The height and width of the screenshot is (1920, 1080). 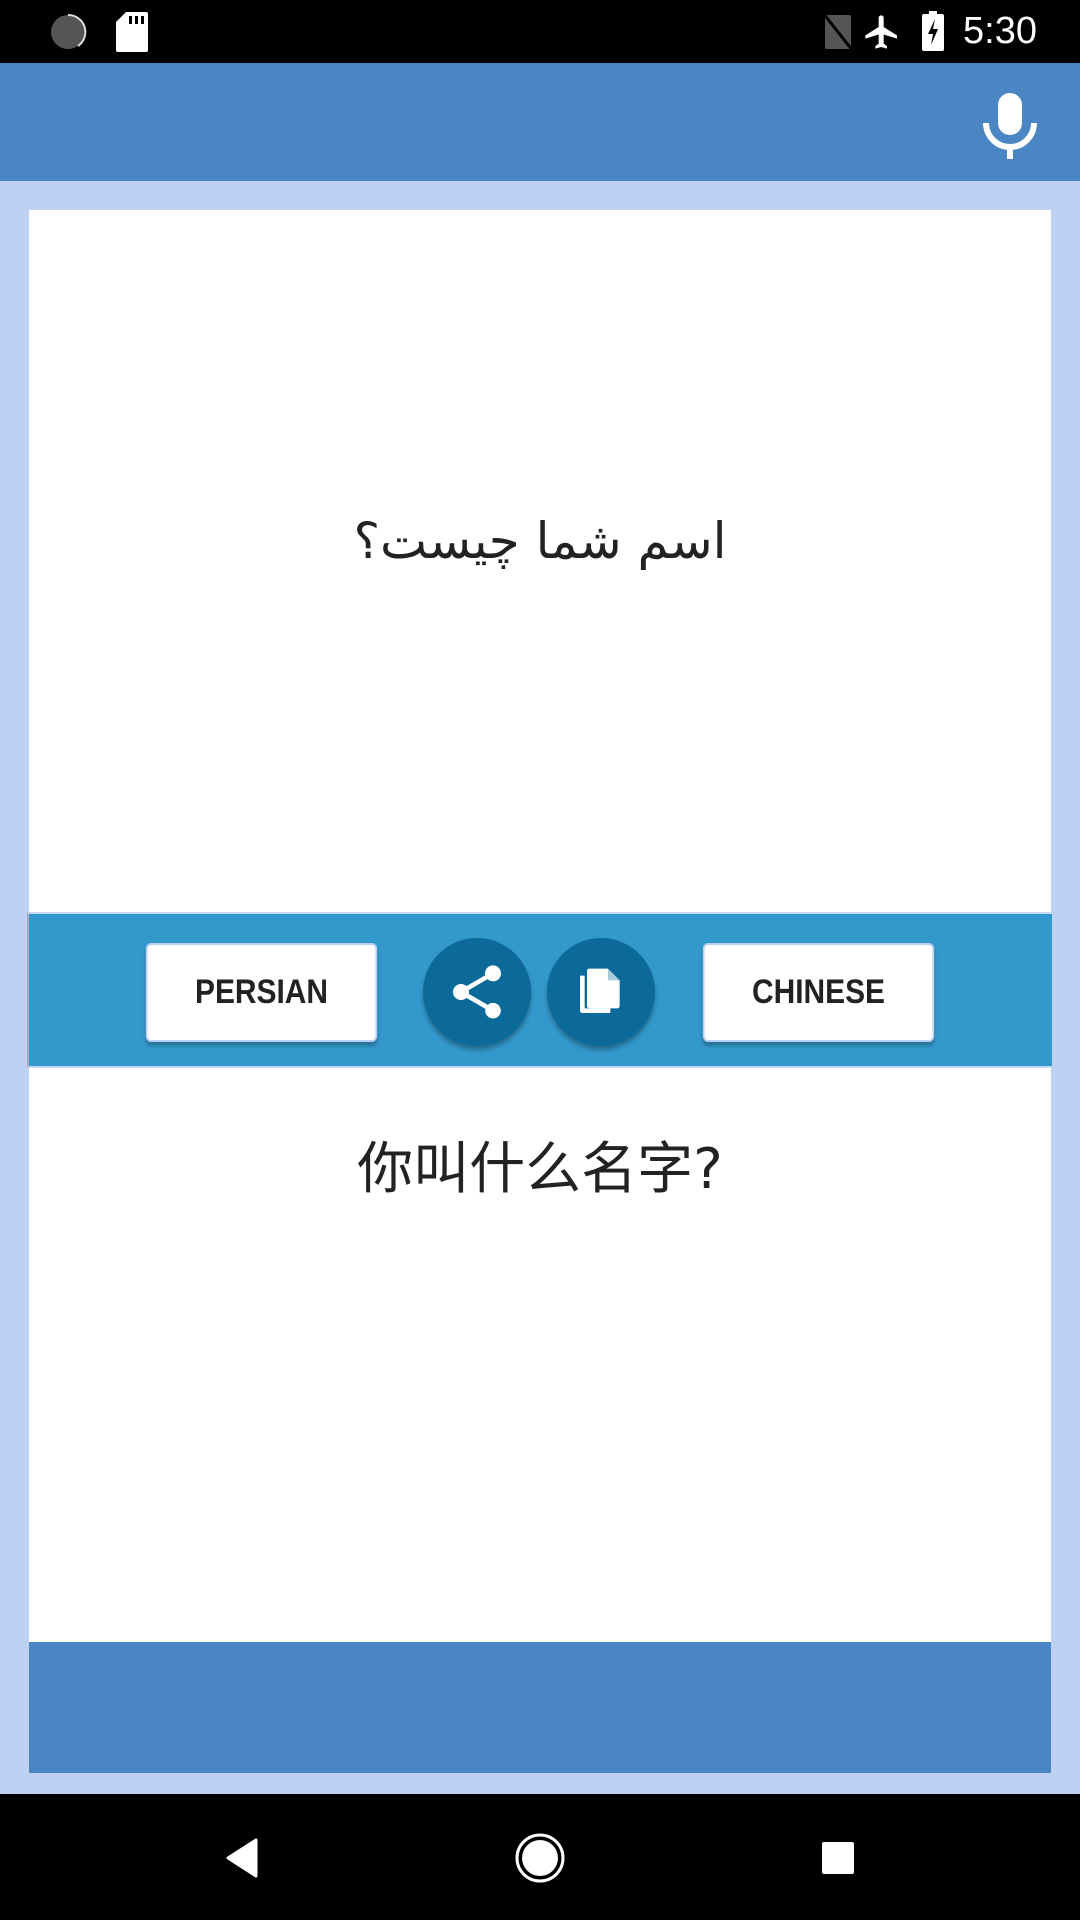 What do you see at coordinates (539, 990) in the screenshot?
I see `language-control-bar: PERSIAN CHINESE` at bounding box center [539, 990].